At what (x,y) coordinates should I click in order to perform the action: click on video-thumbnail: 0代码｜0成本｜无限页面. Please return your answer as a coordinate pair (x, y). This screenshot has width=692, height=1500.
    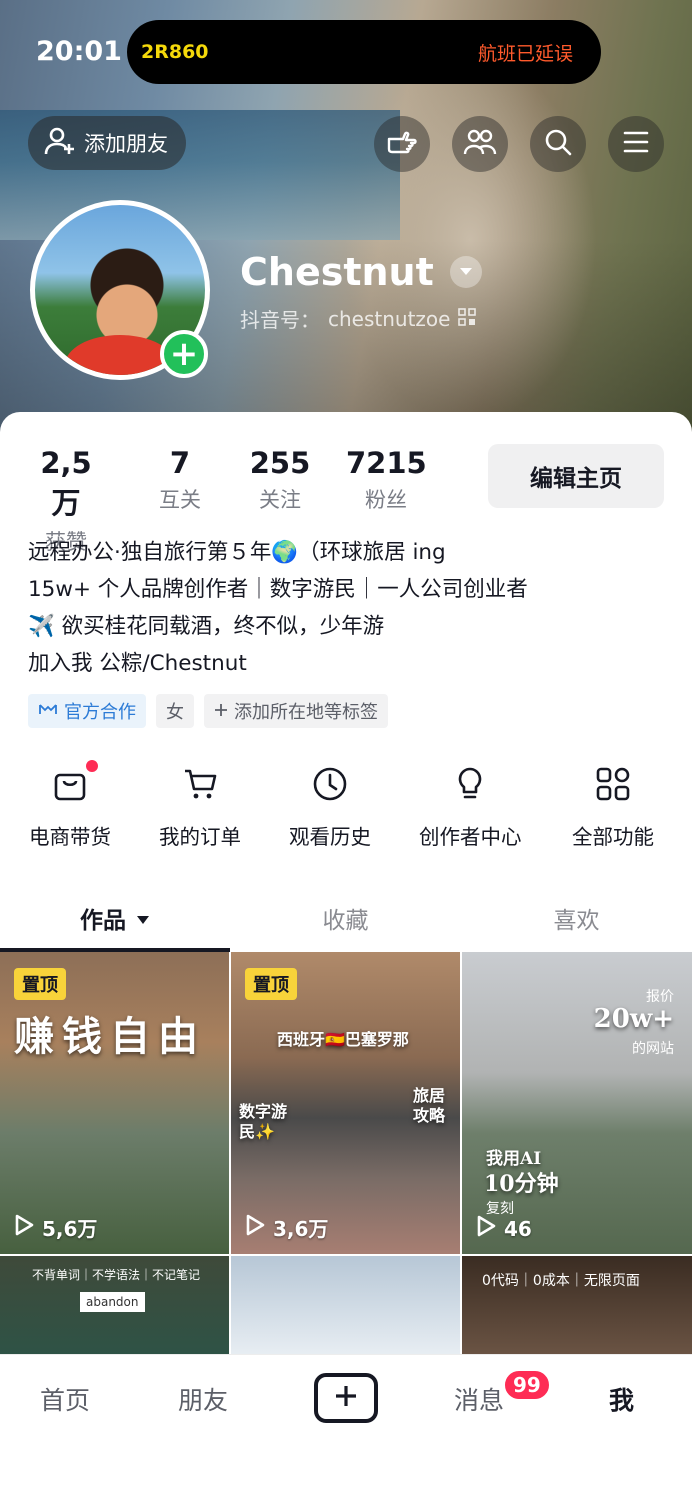
    Looking at the image, I should click on (577, 1306).